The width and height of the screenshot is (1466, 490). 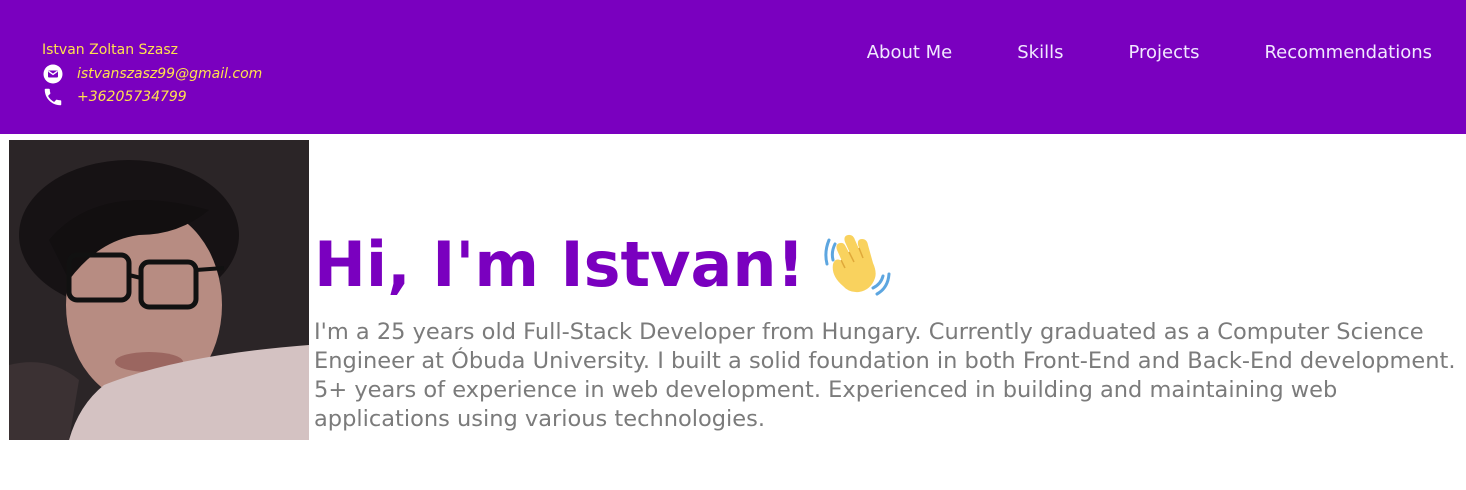 What do you see at coordinates (1163, 53) in the screenshot?
I see `nav-projects: Projects` at bounding box center [1163, 53].